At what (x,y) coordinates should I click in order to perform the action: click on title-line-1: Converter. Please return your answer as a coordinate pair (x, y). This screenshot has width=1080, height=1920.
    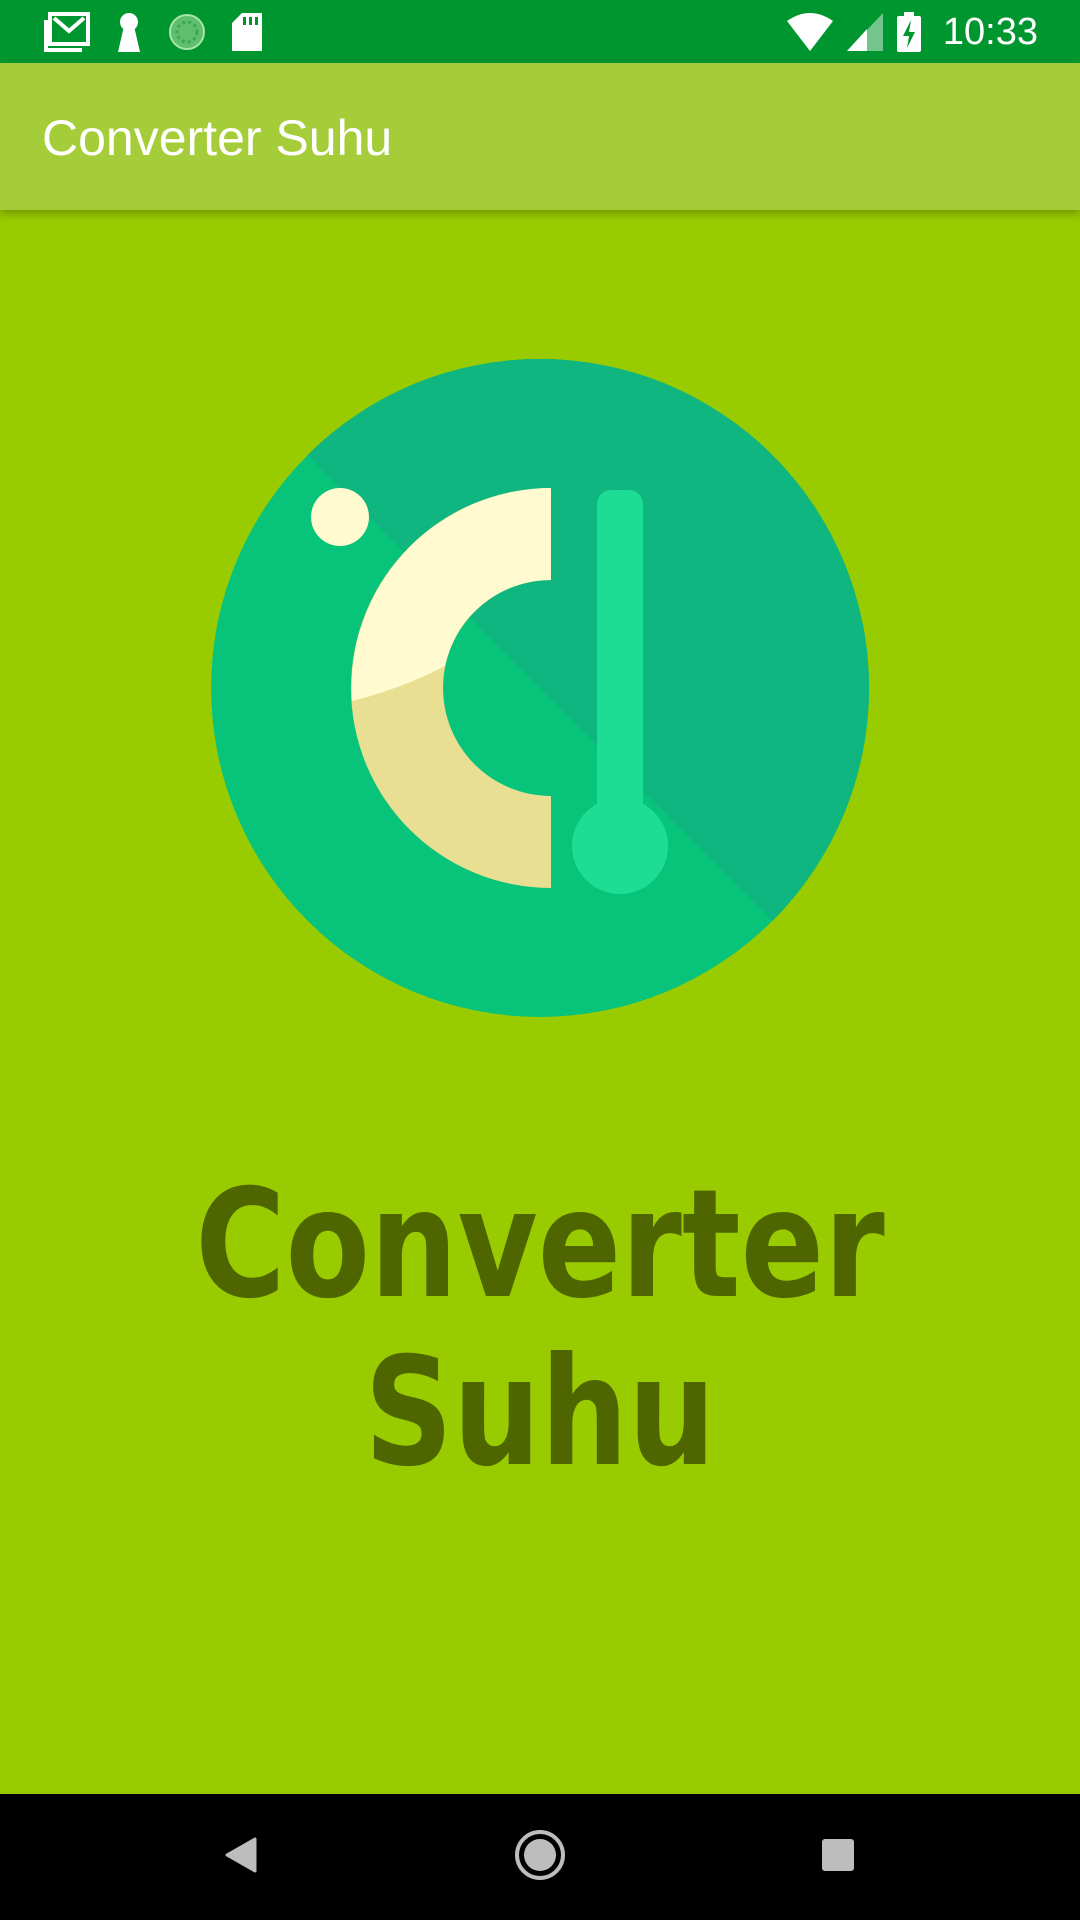
    Looking at the image, I should click on (540, 1245).